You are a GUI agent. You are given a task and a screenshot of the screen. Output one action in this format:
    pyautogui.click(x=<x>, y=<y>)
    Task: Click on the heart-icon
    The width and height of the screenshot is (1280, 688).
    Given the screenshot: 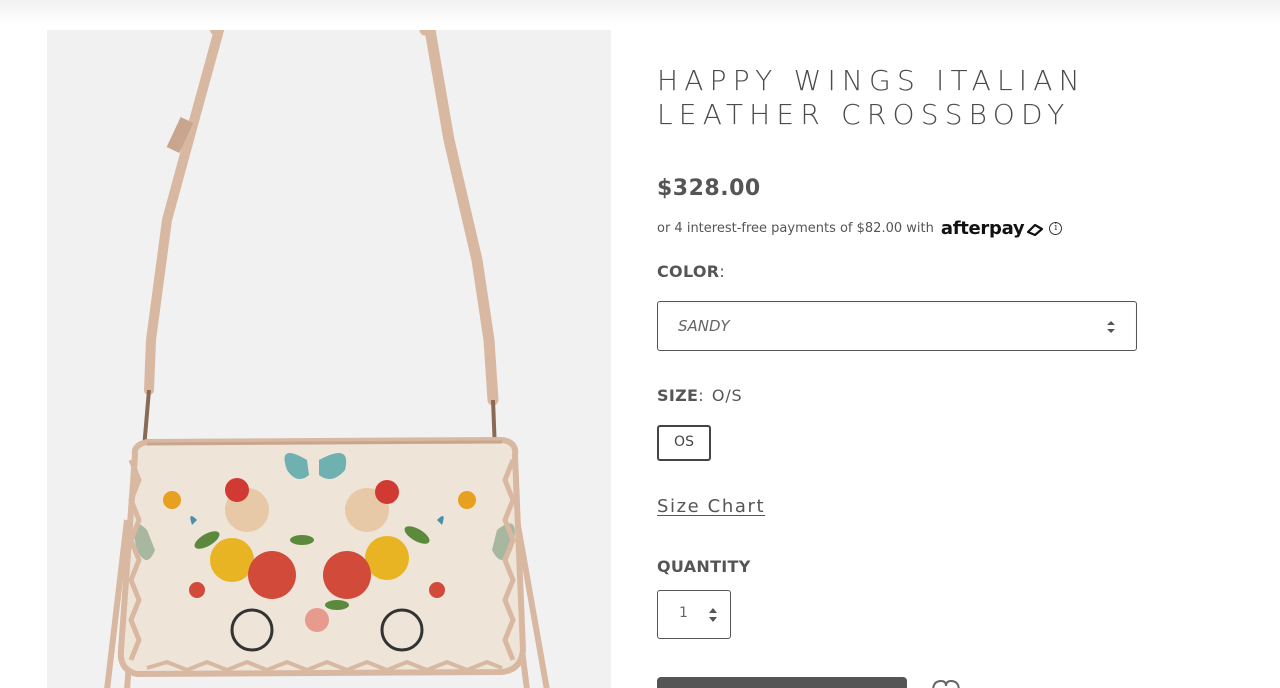 What is the action you would take?
    pyautogui.click(x=946, y=683)
    